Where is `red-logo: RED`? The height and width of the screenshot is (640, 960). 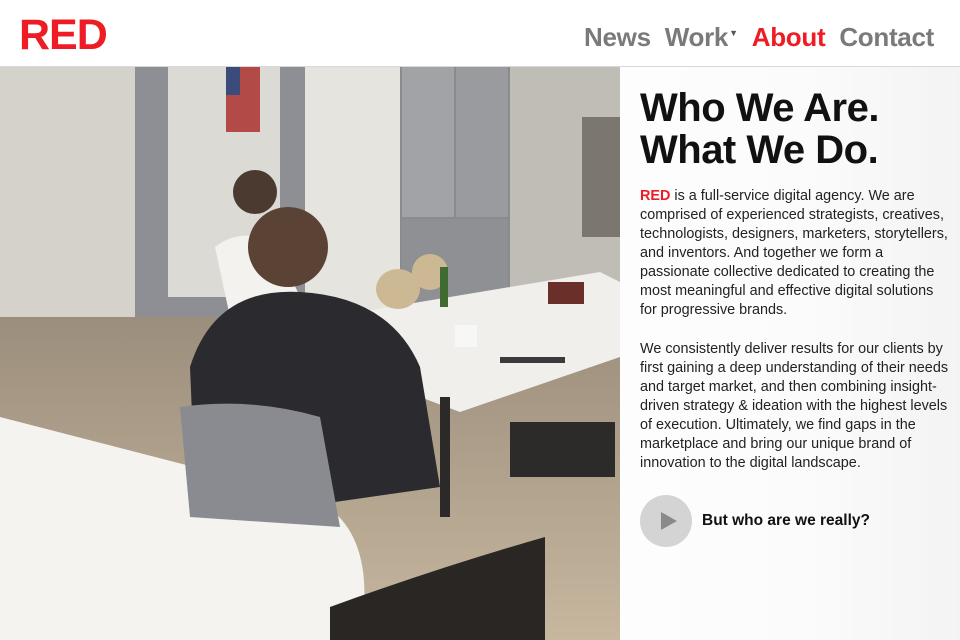
red-logo: RED is located at coordinates (63, 35).